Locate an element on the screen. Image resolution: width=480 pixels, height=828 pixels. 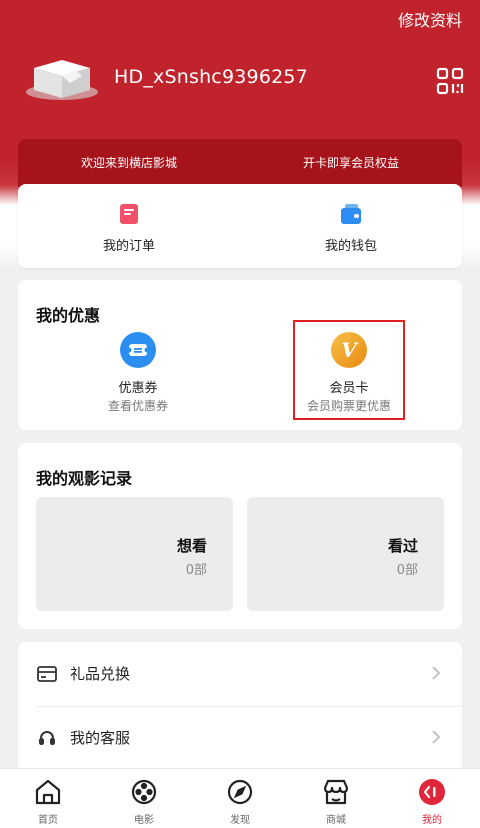
home-icon is located at coordinates (48, 792).